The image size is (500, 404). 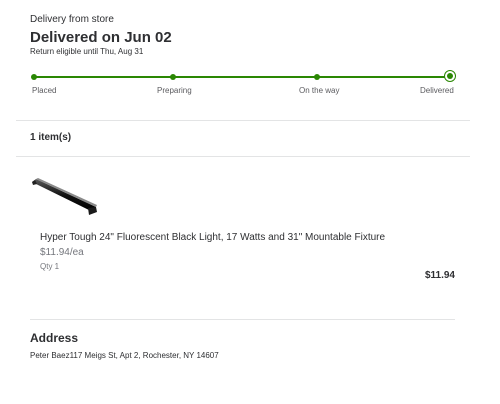 What do you see at coordinates (319, 90) in the screenshot?
I see `step-label-on-the-way: On the way` at bounding box center [319, 90].